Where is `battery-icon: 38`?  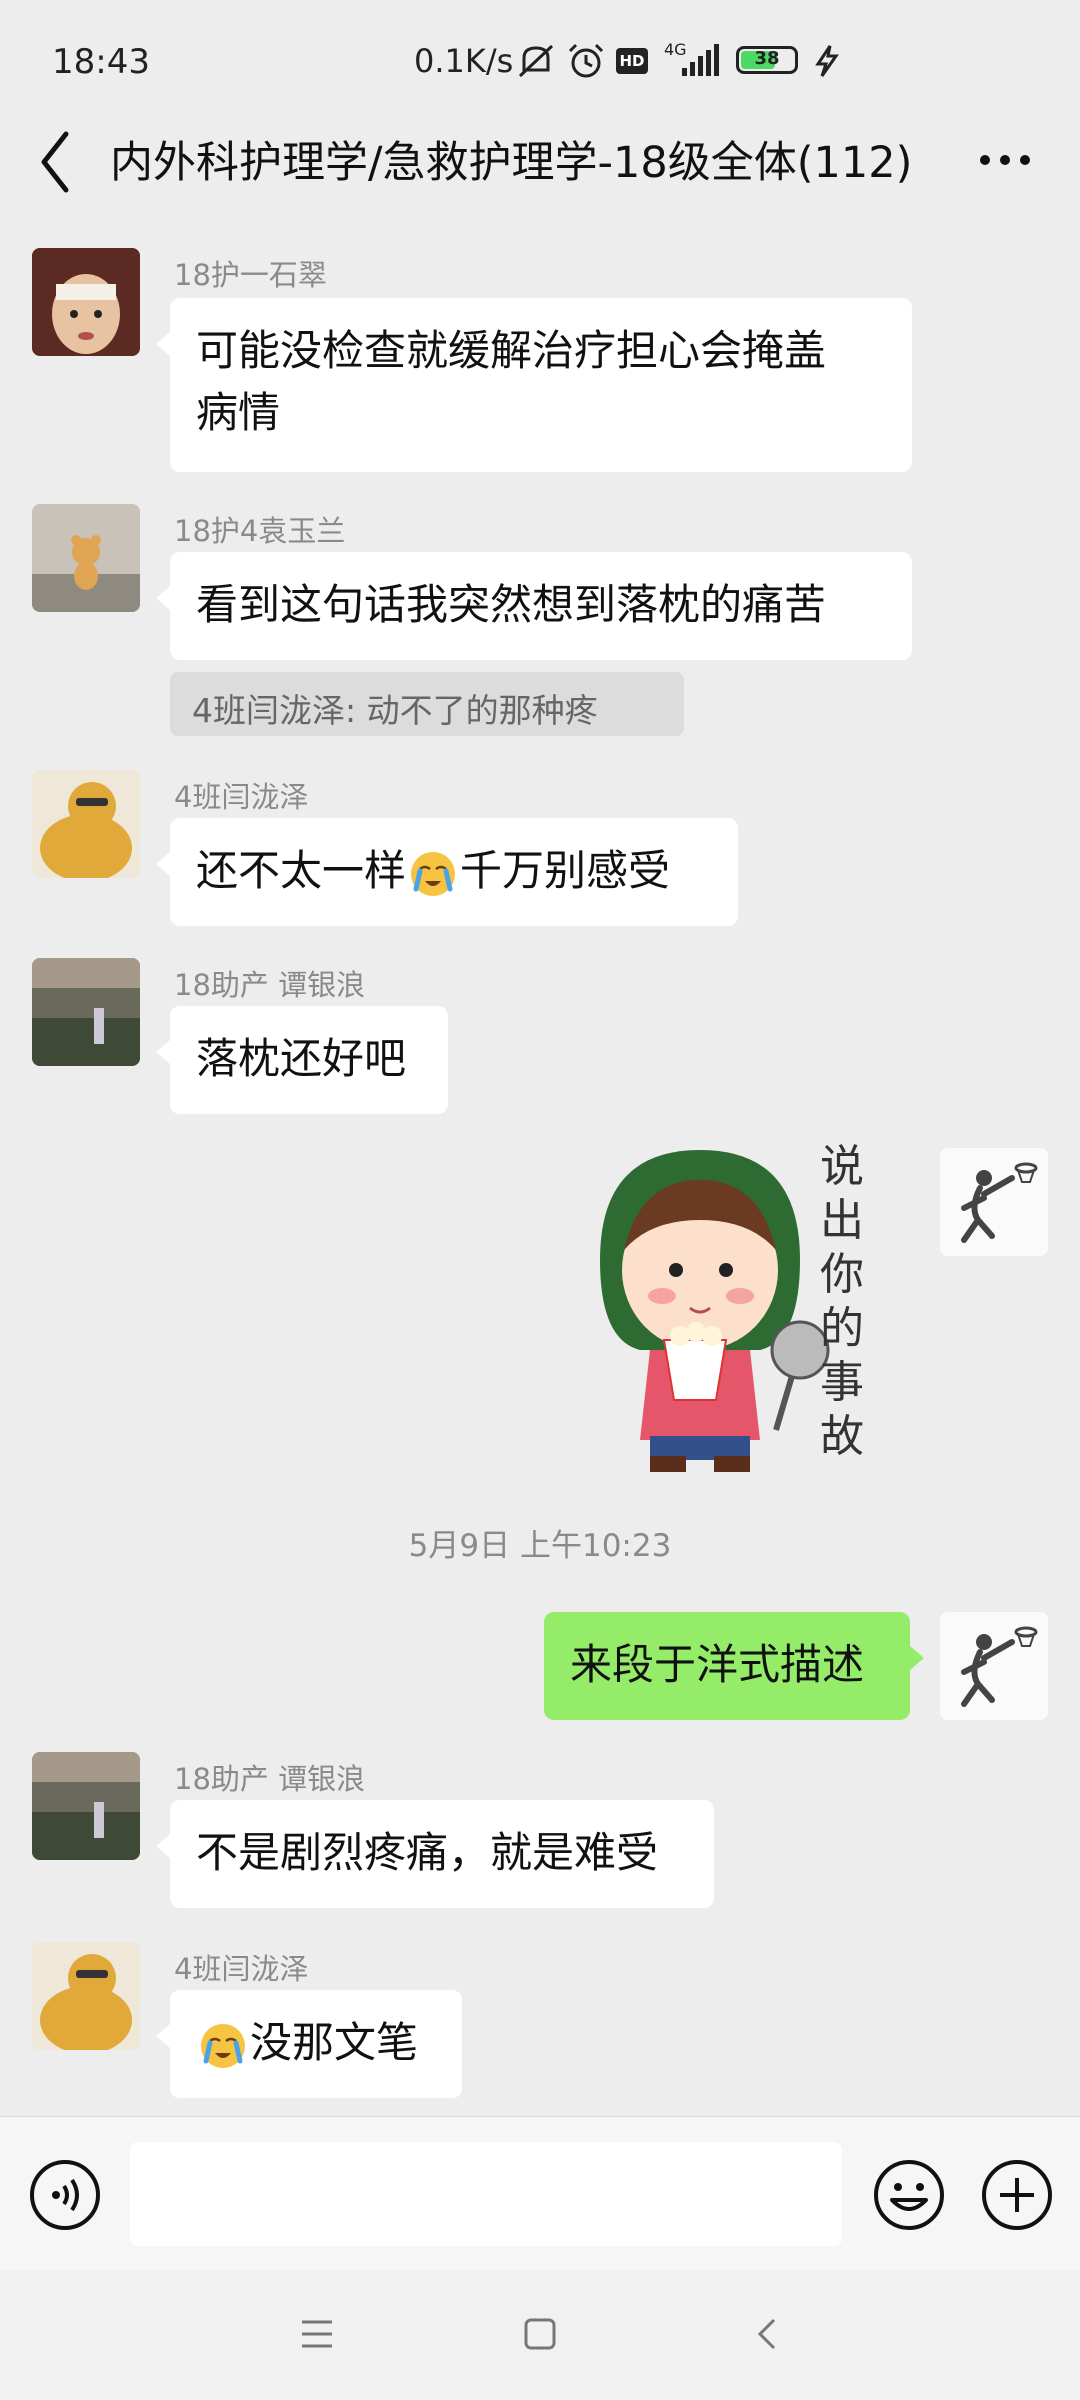 battery-icon: 38 is located at coordinates (767, 60).